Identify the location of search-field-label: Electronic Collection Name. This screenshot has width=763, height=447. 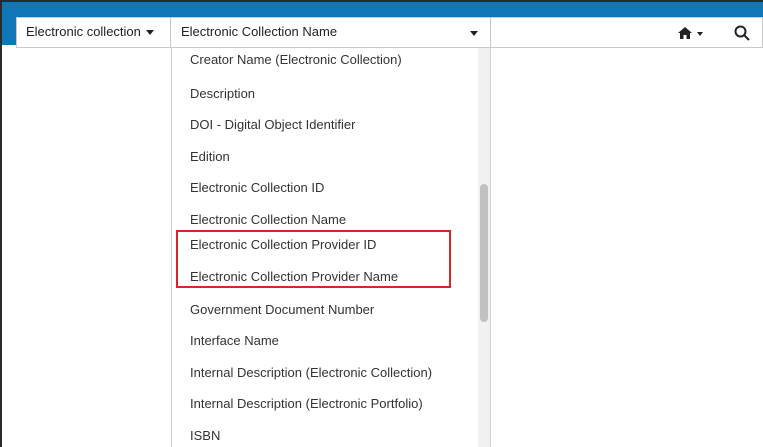
(259, 31).